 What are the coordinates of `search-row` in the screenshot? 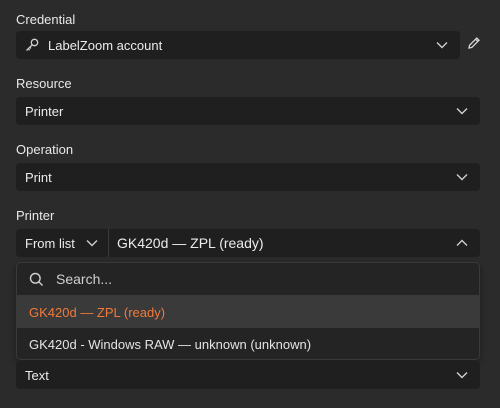 It's located at (248, 279).